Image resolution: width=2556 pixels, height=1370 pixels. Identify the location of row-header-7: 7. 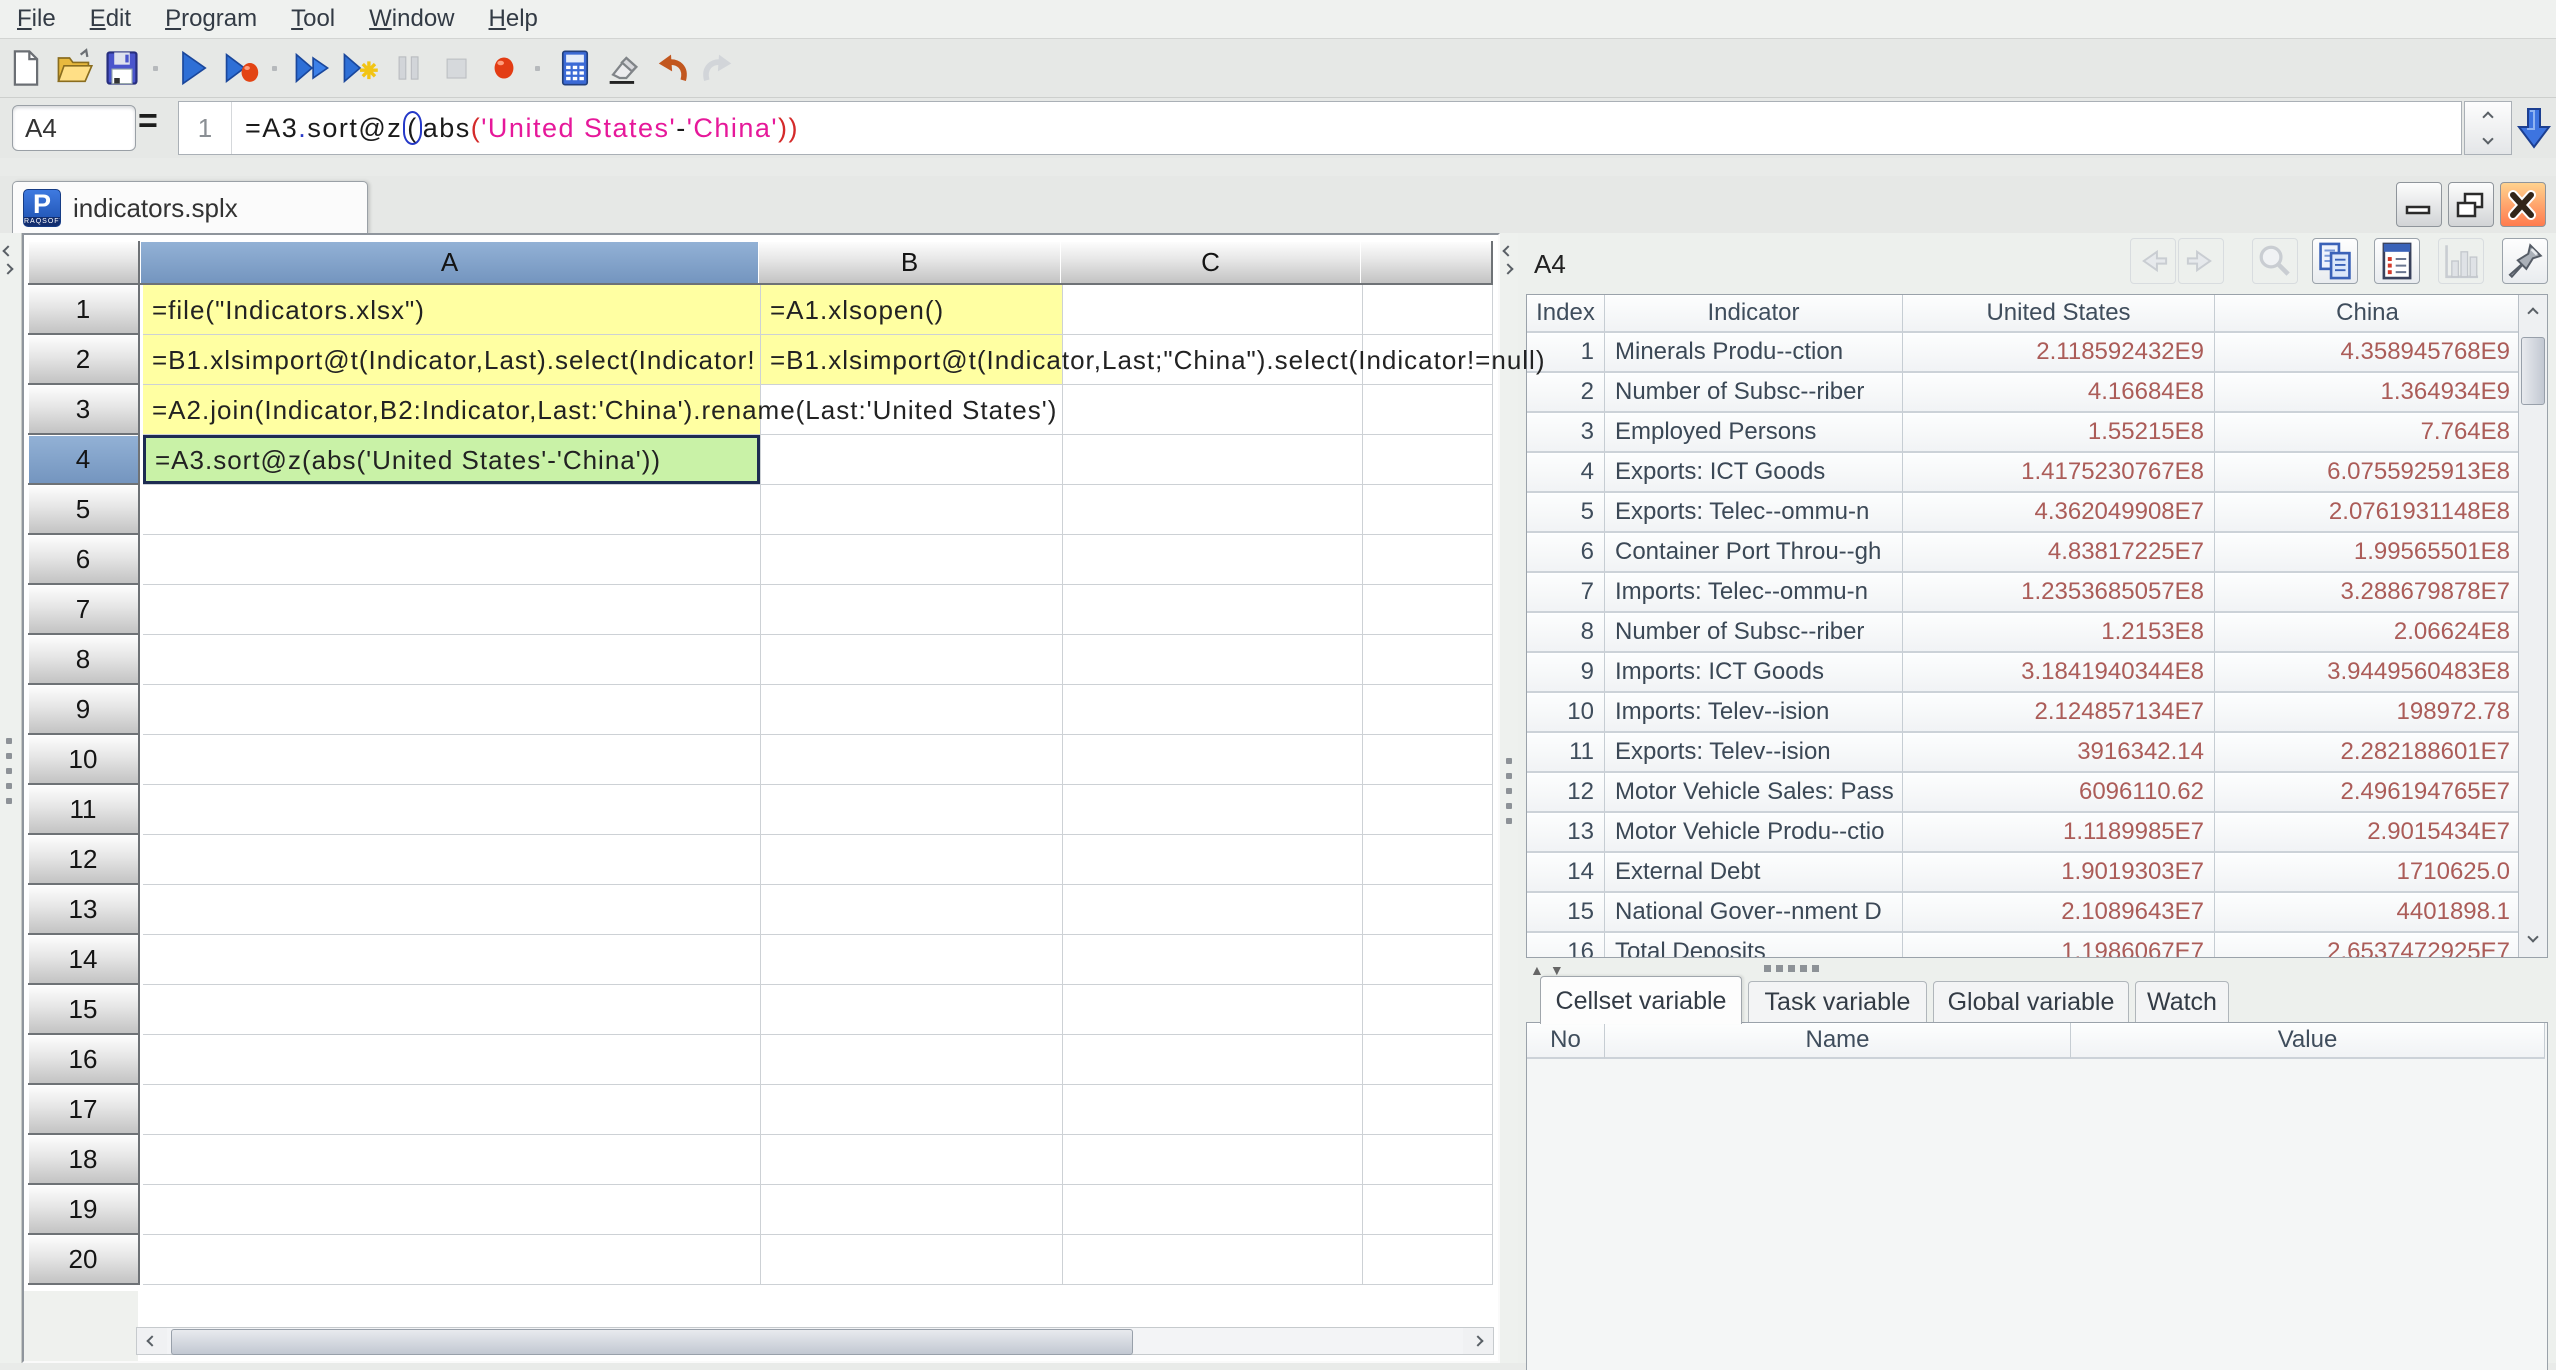
(84, 610).